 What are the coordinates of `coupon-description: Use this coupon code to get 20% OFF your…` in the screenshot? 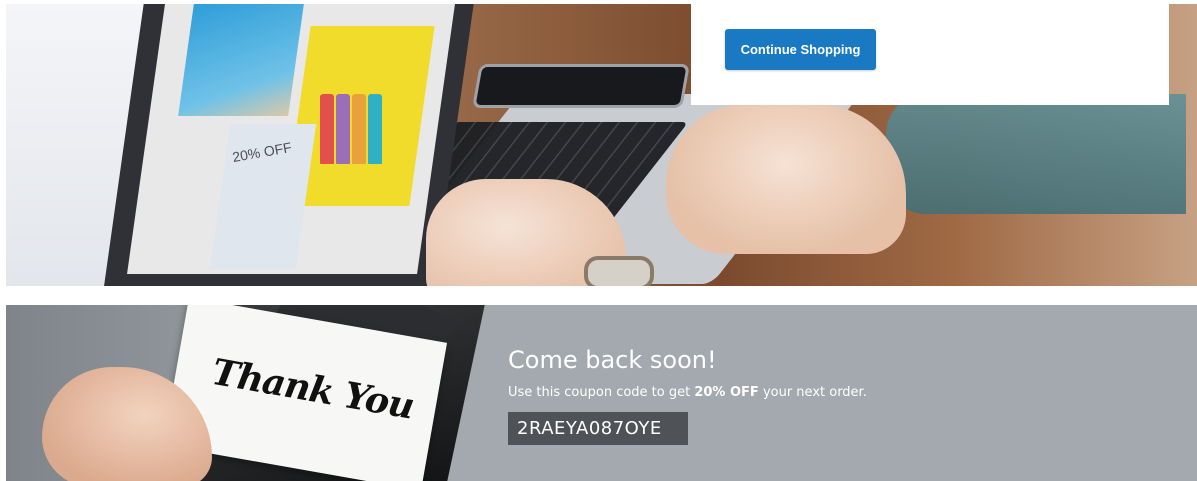 It's located at (687, 392).